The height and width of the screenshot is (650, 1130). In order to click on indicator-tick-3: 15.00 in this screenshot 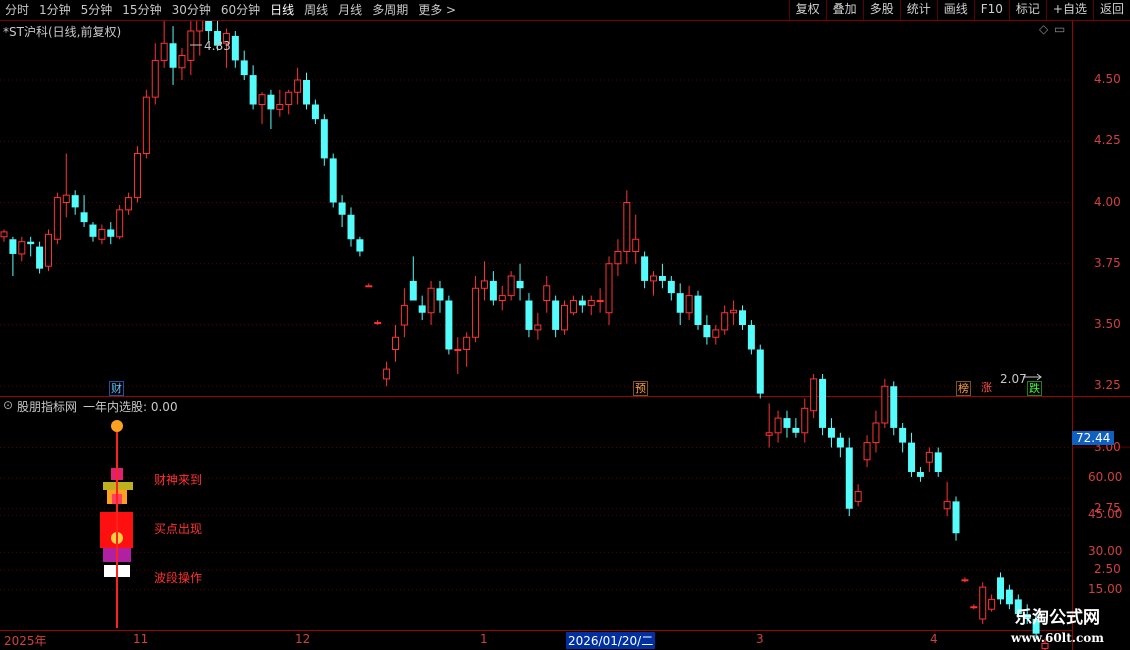, I will do `click(1105, 588)`.